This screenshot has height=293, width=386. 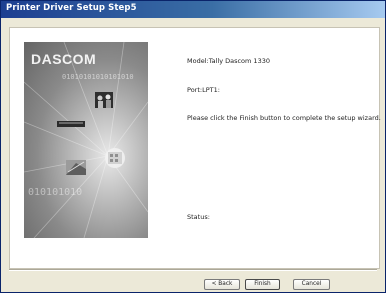 I want to click on cancel-button: Cancel, so click(x=311, y=284).